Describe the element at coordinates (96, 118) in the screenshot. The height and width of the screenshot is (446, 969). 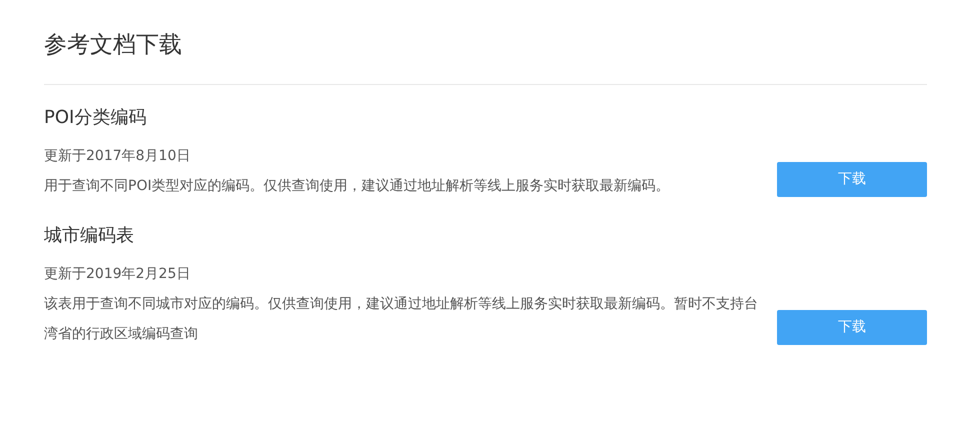
I see `document-title: POI分类编码` at that location.